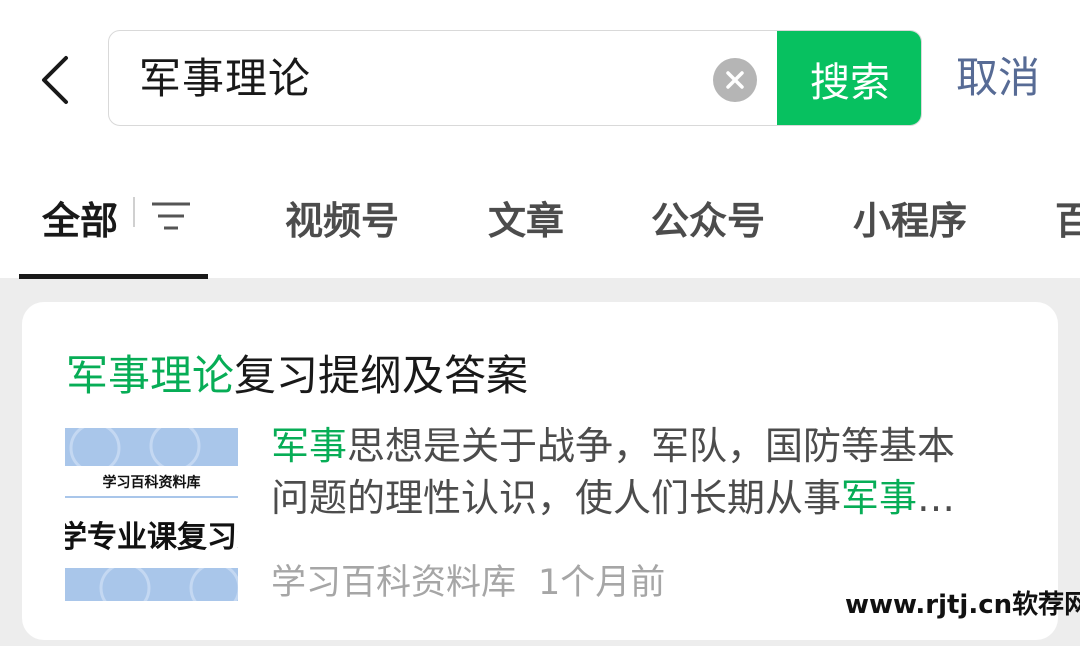  Describe the element at coordinates (602, 583) in the screenshot. I see `result-time: 1个月前` at that location.